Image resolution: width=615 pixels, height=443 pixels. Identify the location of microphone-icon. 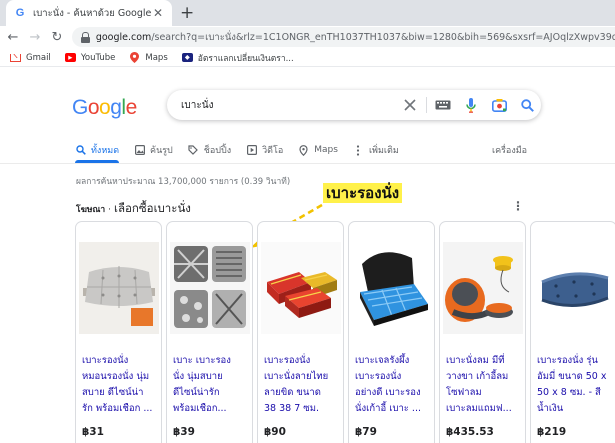
(471, 105).